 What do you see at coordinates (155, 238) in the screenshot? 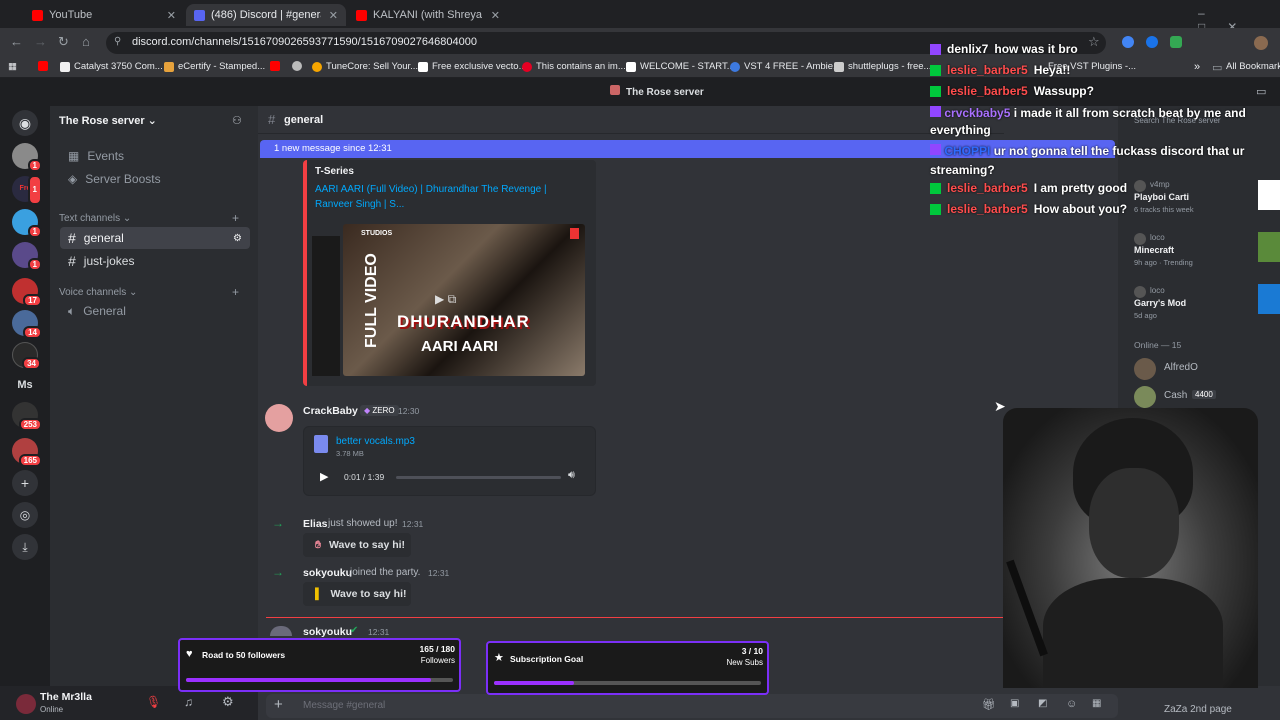
I see `channel-general: # general ⚙` at bounding box center [155, 238].